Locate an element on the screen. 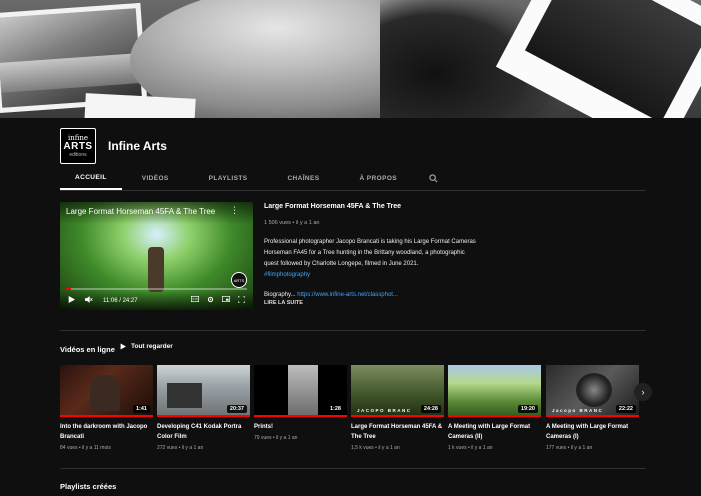 The width and height of the screenshot is (701, 496). video-thumbnail: 1:28 is located at coordinates (300, 391).